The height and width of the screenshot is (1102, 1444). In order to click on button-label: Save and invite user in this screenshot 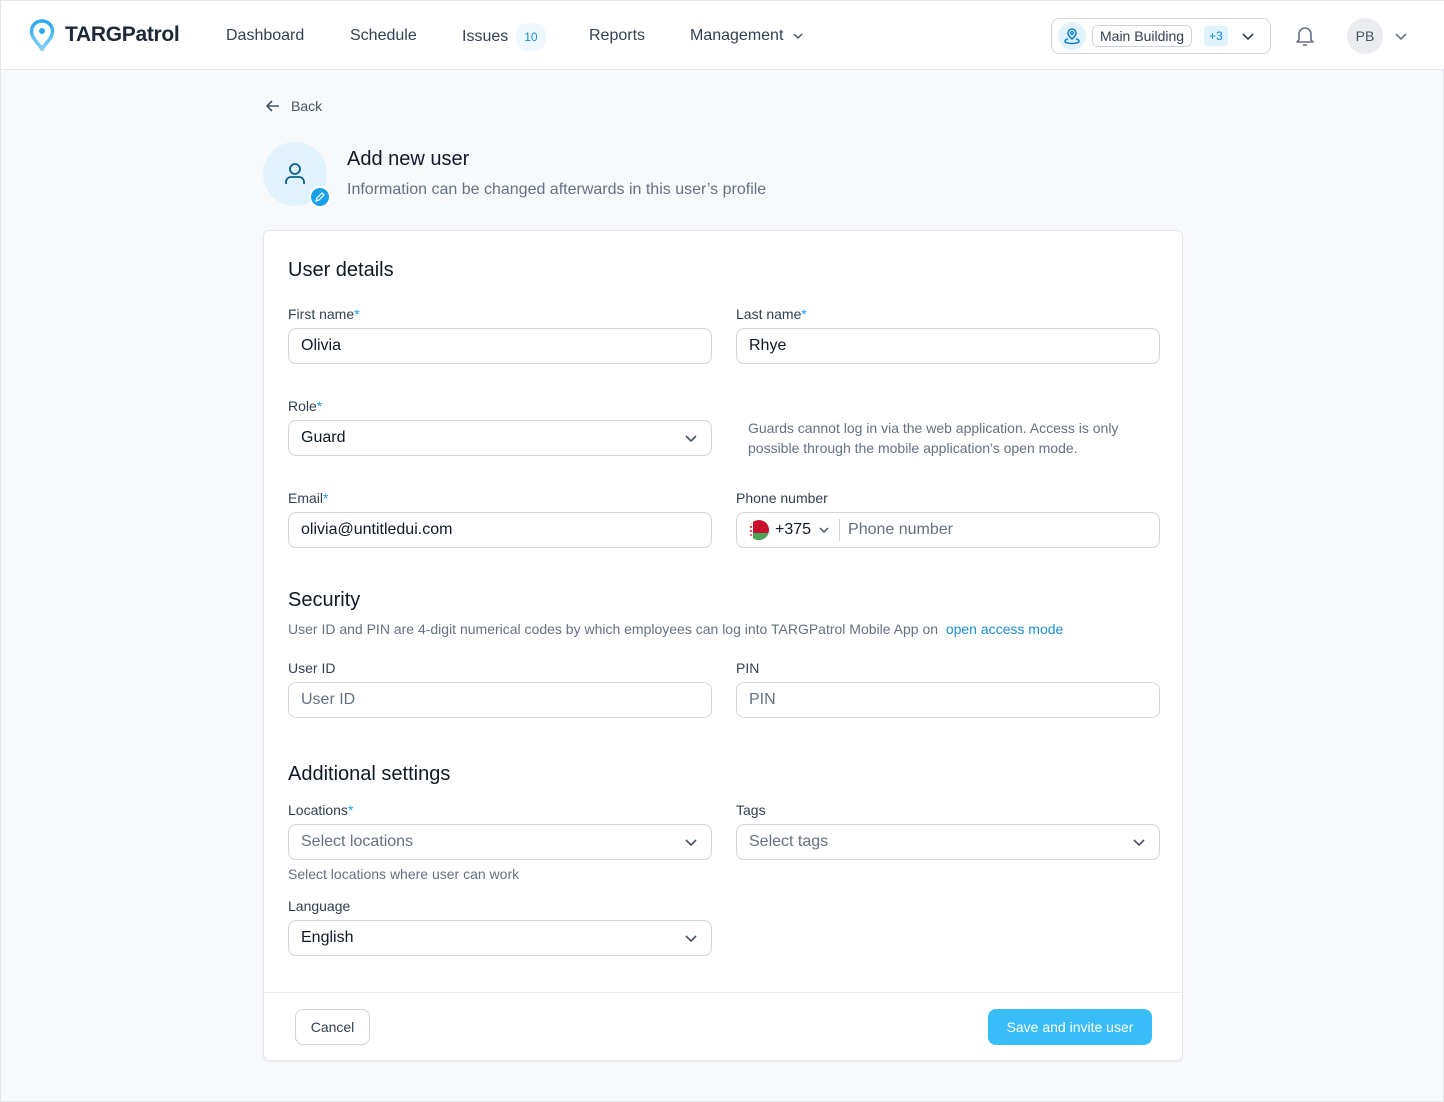, I will do `click(1070, 1027)`.